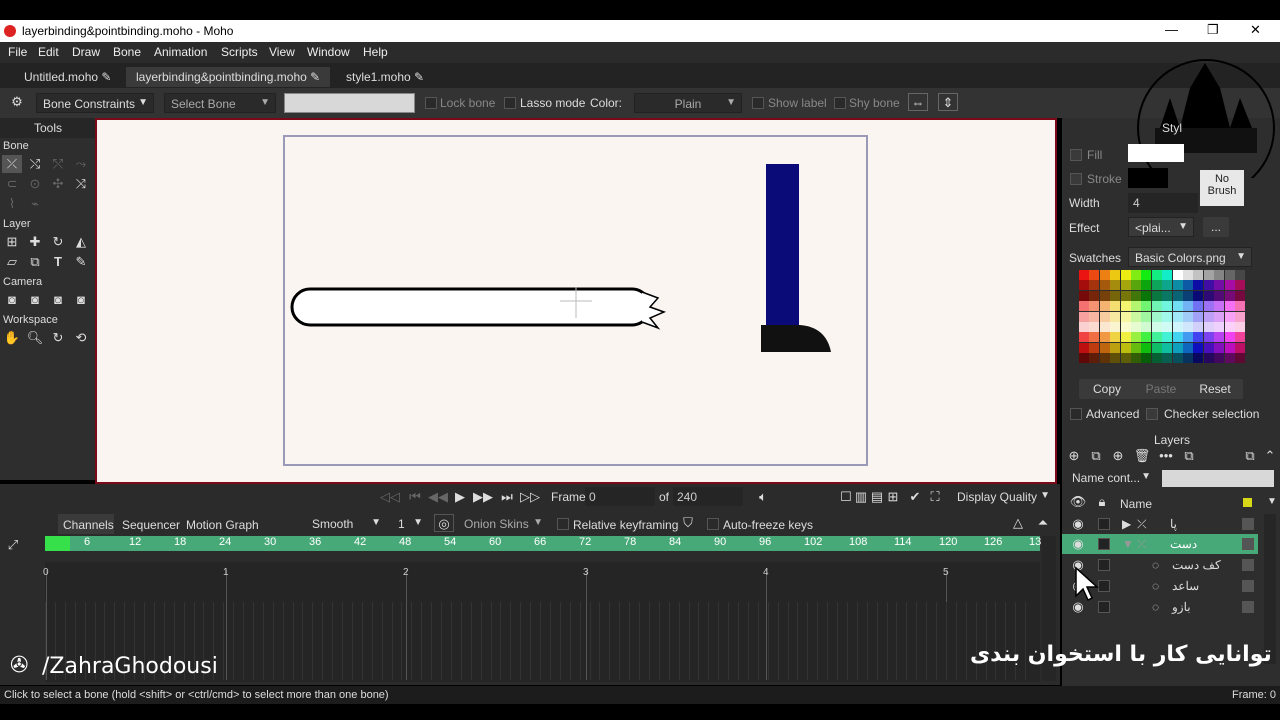  Describe the element at coordinates (688, 103) in the screenshot. I see `color-dropdown: Plain ▼` at that location.